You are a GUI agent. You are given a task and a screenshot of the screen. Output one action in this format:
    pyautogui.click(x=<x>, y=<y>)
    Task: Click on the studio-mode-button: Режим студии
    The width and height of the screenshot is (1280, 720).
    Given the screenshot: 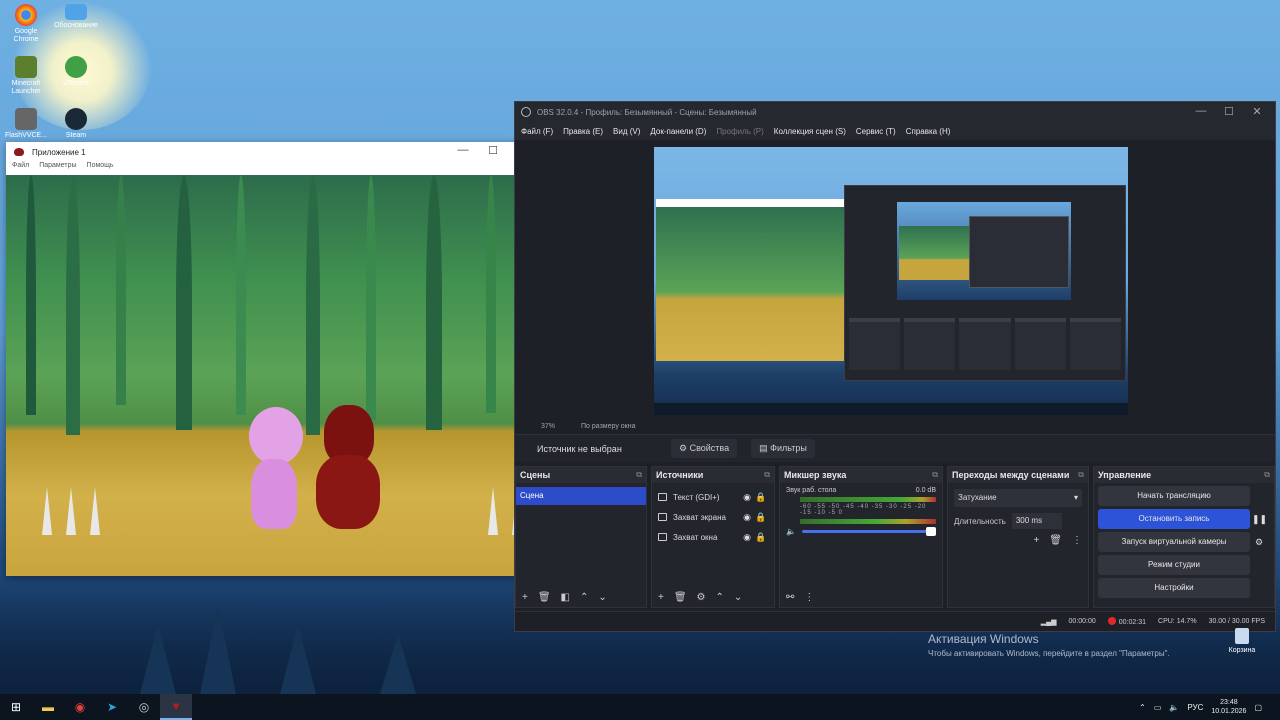 What is the action you would take?
    pyautogui.click(x=1174, y=565)
    